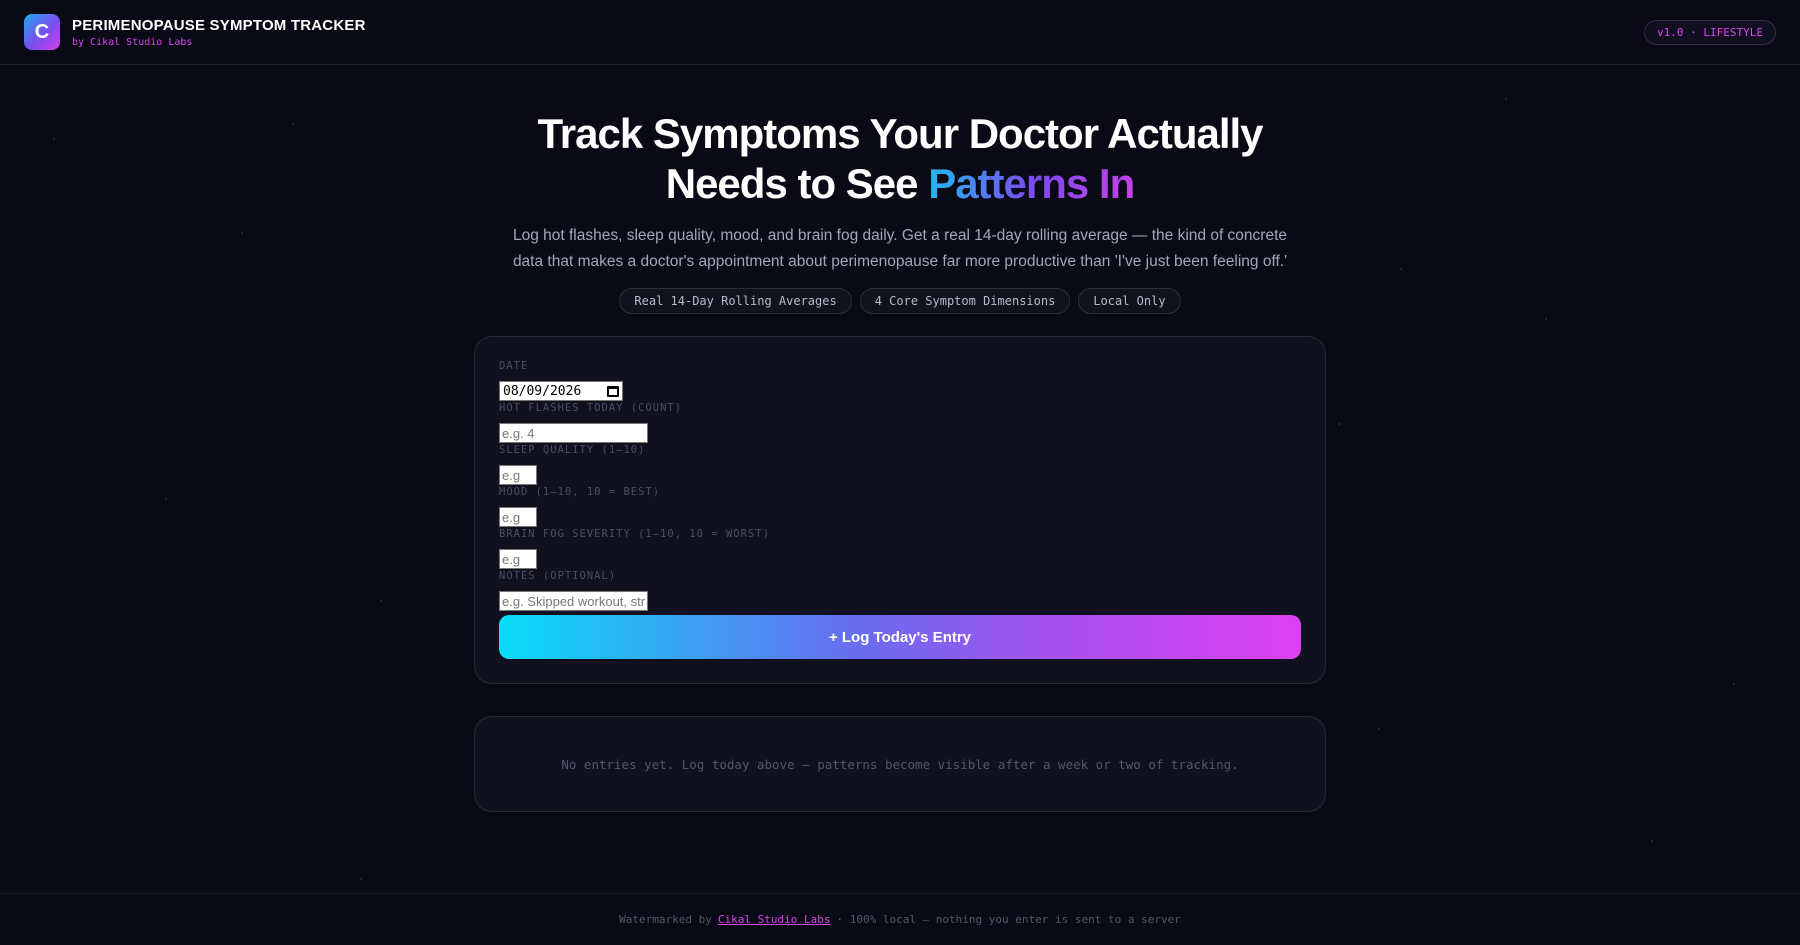 The image size is (1800, 945). What do you see at coordinates (634, 534) in the screenshot?
I see `brain-fog-label: BRAIN FOG SEVERITY (1–10, 10 = WORST)` at bounding box center [634, 534].